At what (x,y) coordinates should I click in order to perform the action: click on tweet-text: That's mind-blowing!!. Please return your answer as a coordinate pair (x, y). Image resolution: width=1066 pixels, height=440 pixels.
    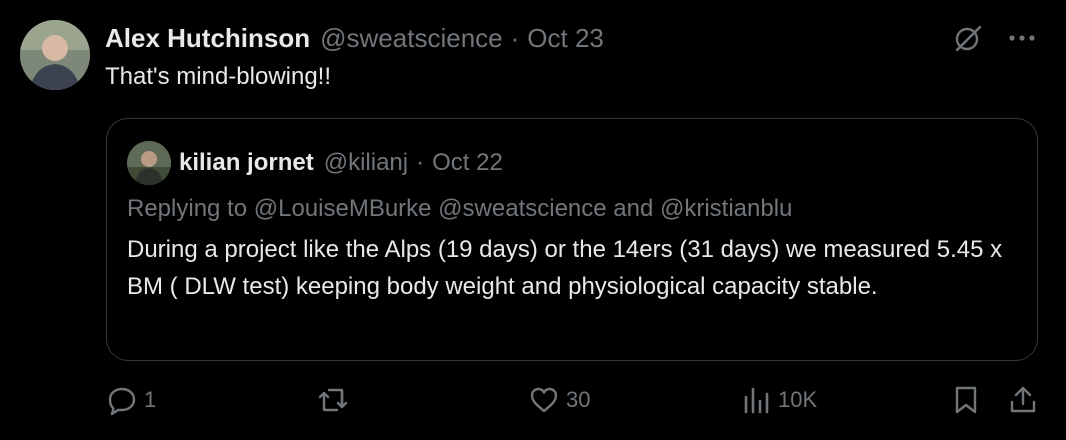
    Looking at the image, I should click on (218, 76).